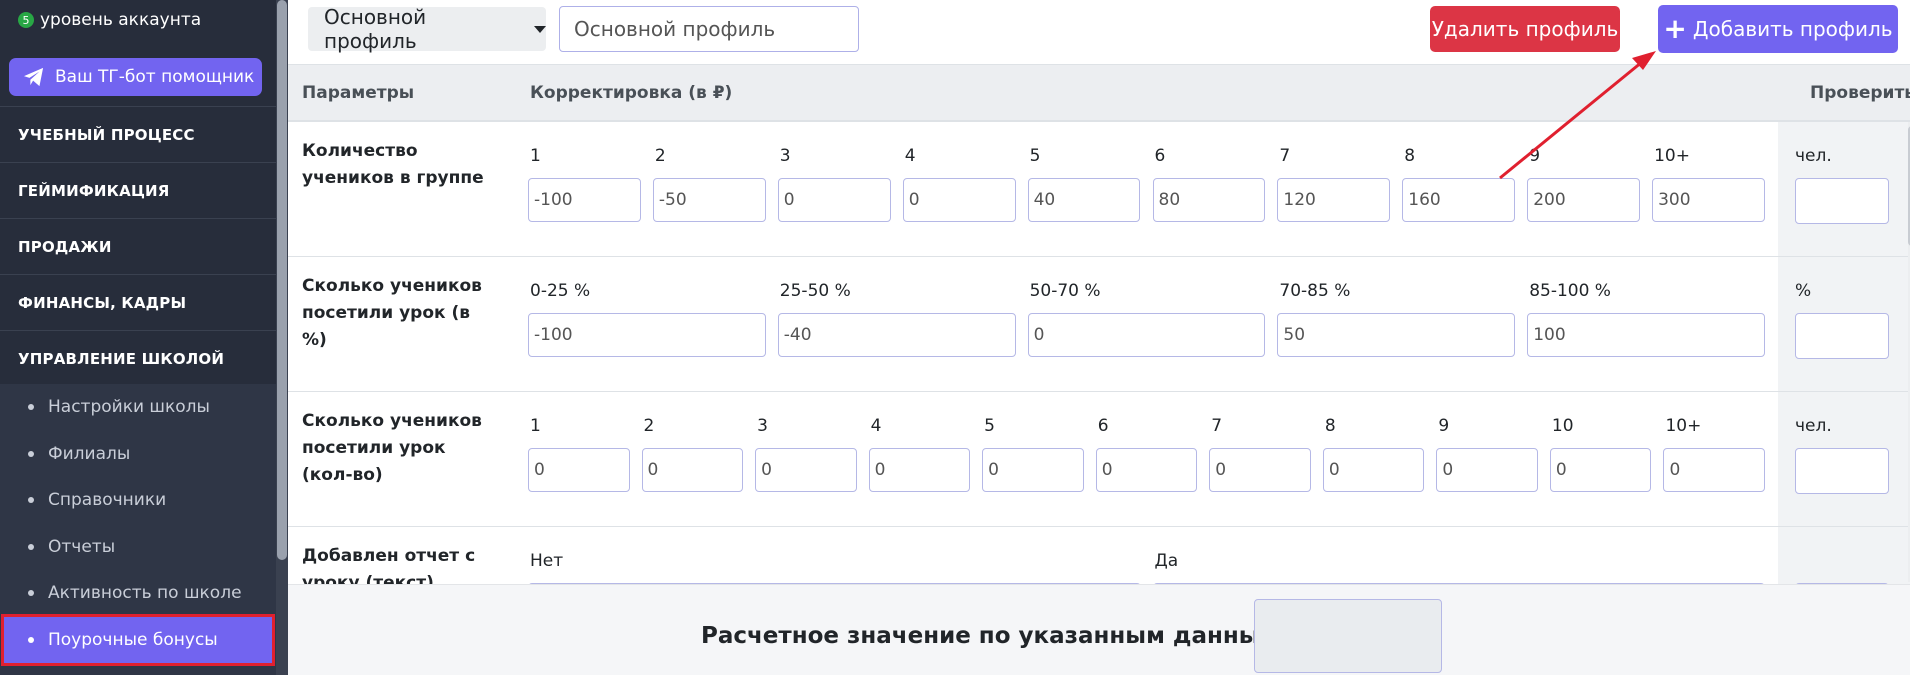 Image resolution: width=1910 pixels, height=675 pixels. What do you see at coordinates (1330, 426) in the screenshot?
I see `column-label: 8` at bounding box center [1330, 426].